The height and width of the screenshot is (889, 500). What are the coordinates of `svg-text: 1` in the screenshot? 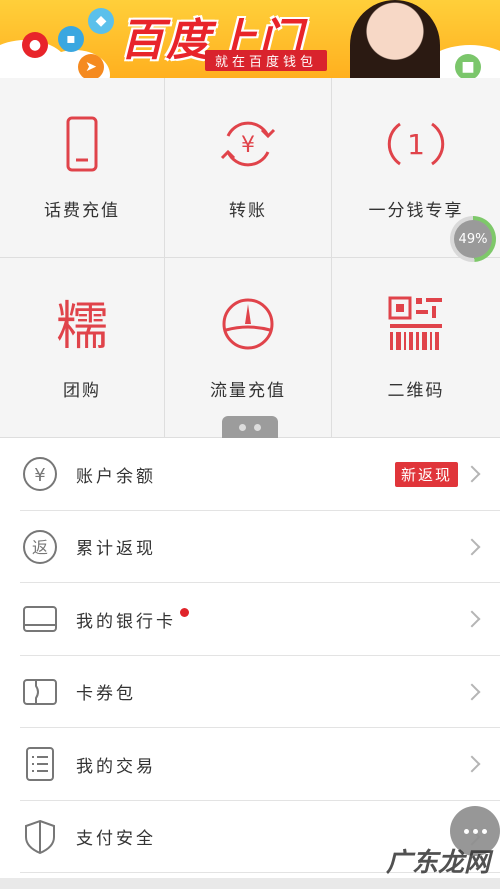 It's located at (416, 144).